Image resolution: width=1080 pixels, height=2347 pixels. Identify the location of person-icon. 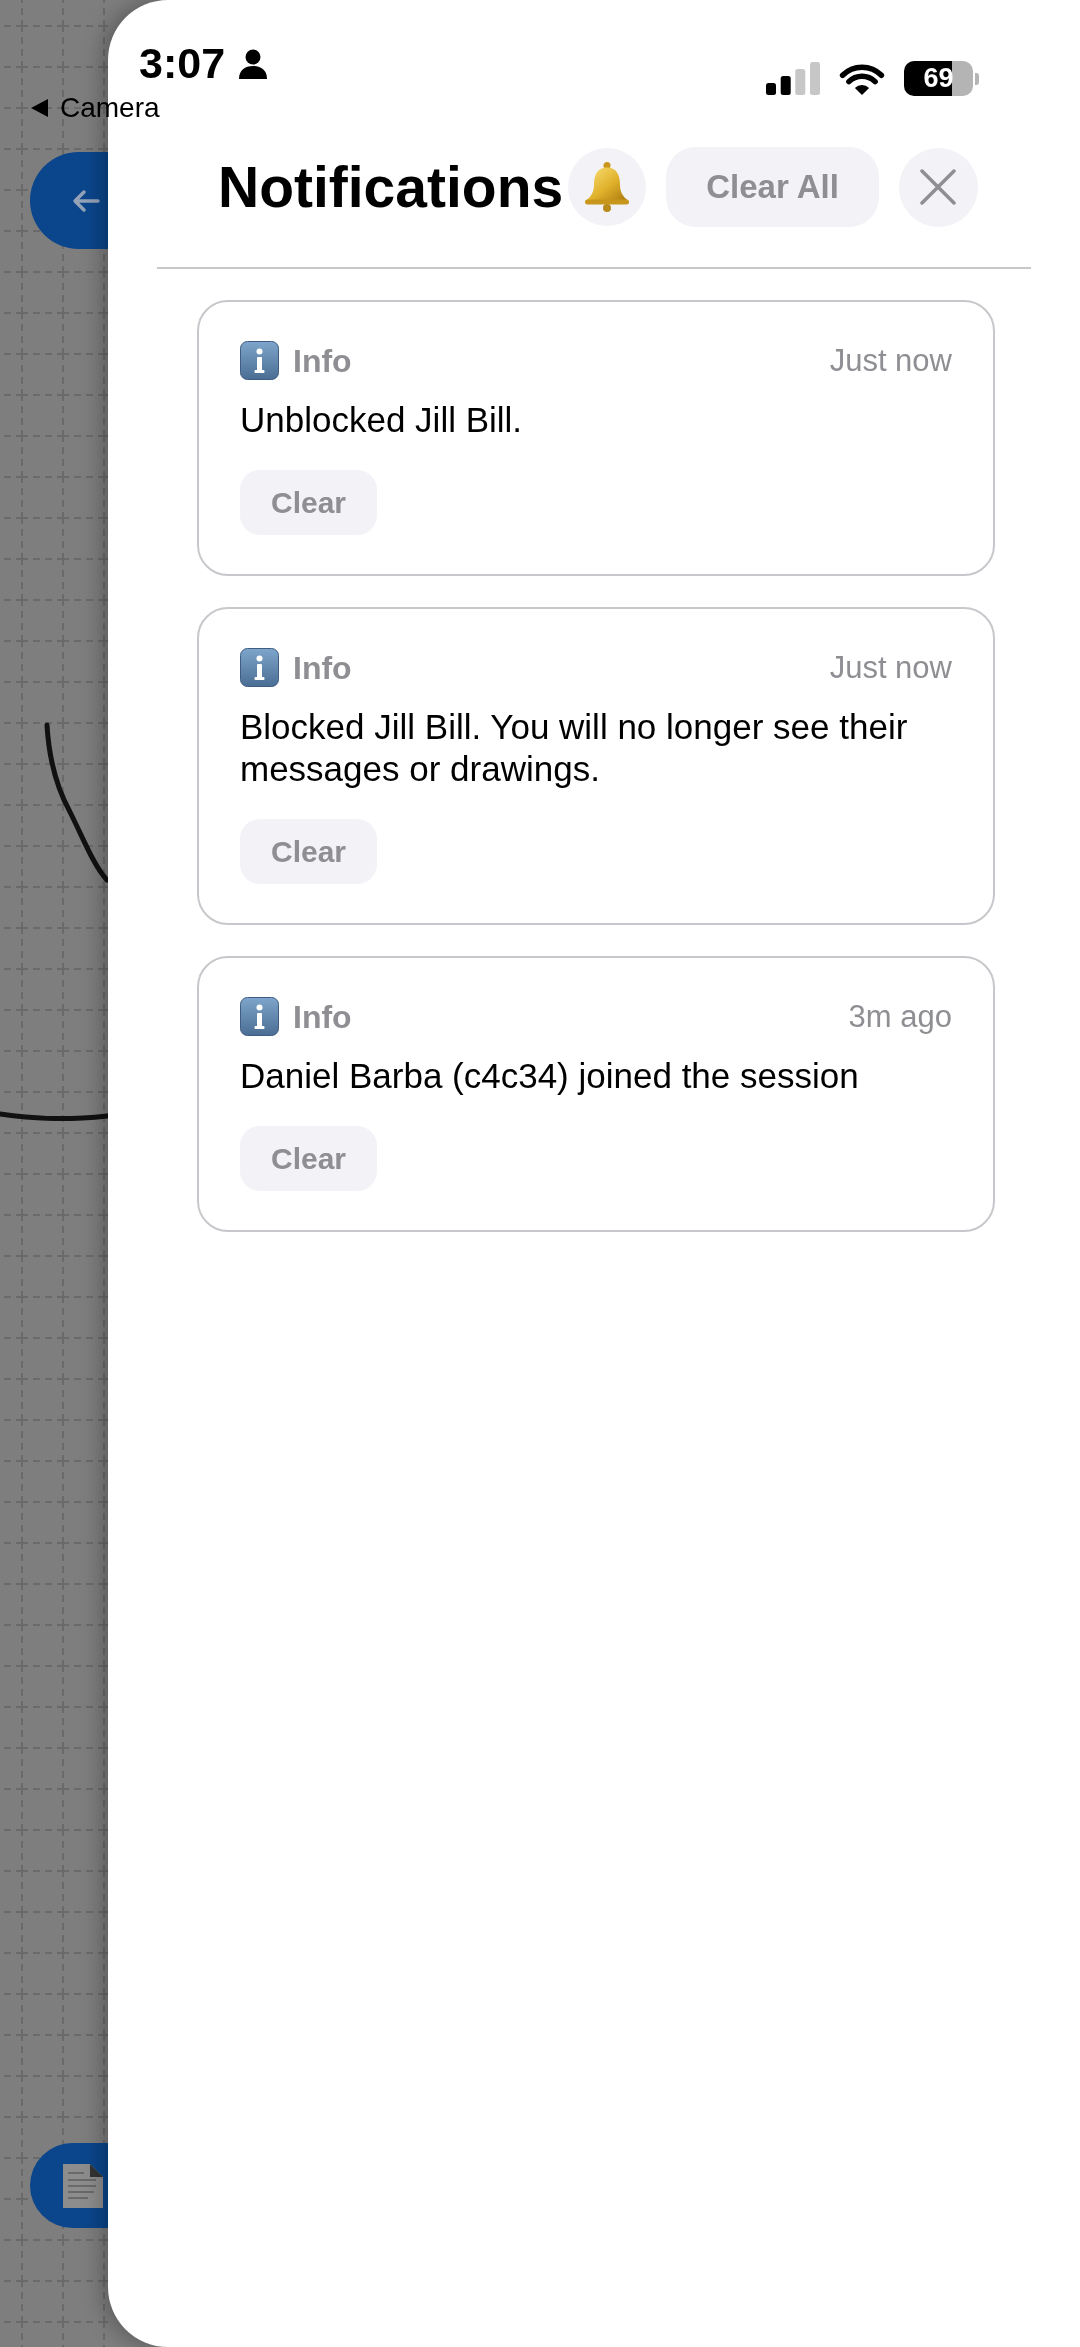
(253, 63).